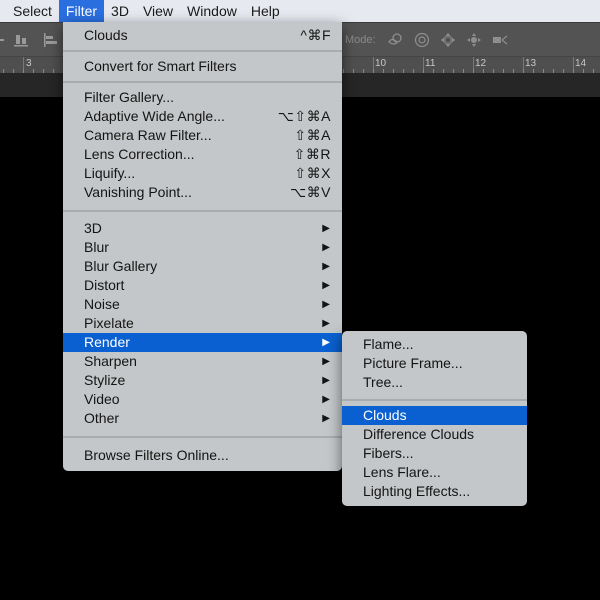  I want to click on menu-item-label: Difference Clouds, so click(419, 434).